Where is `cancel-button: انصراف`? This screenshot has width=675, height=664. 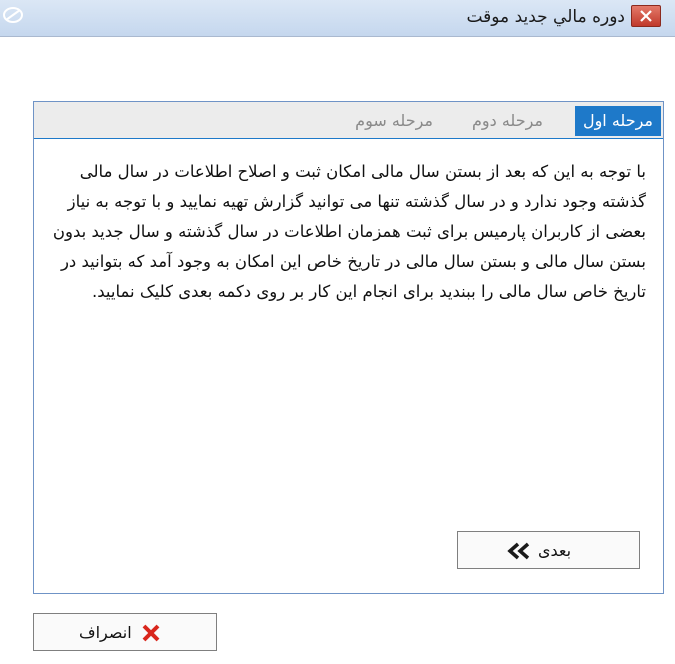 cancel-button: انصراف is located at coordinates (125, 632).